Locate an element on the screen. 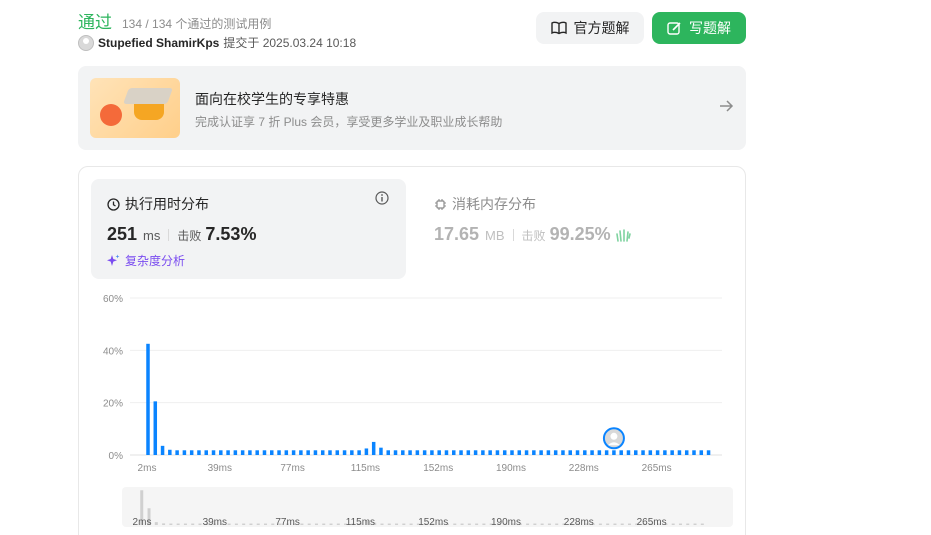  memory-beat-label: 击败 is located at coordinates (533, 236).